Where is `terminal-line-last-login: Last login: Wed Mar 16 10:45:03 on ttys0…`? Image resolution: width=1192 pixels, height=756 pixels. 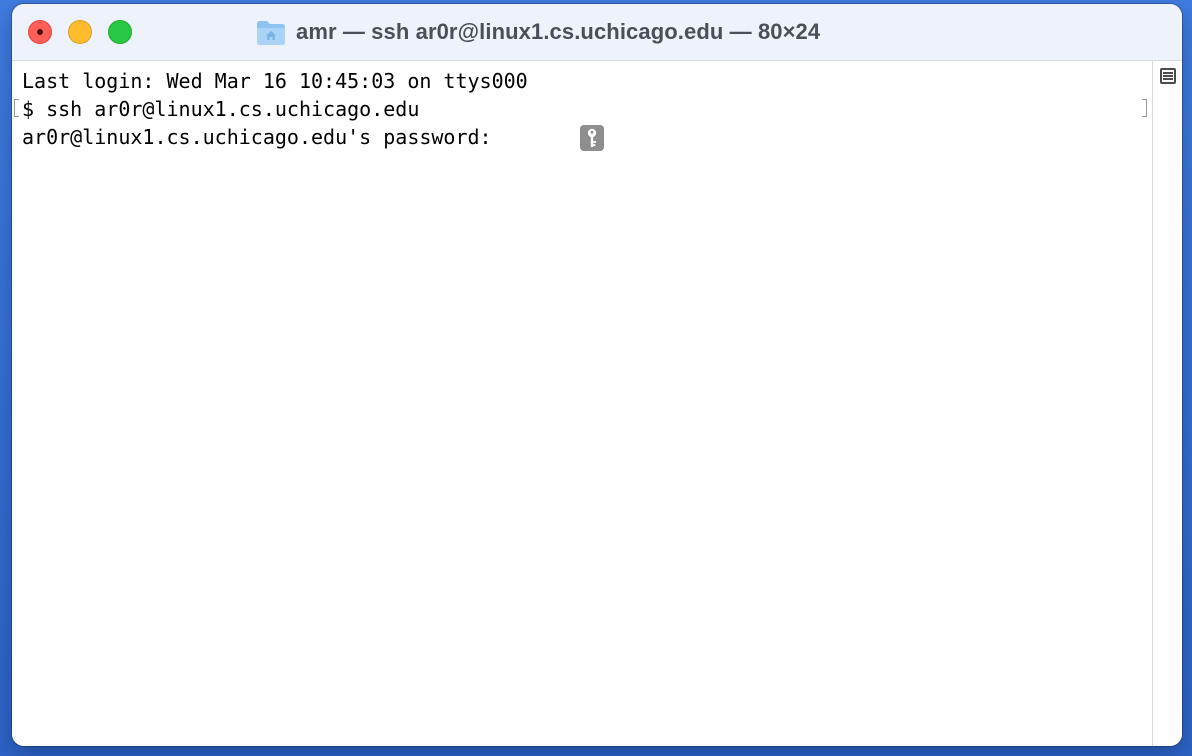 terminal-line-last-login: Last login: Wed Mar 16 10:45:03 on ttys0… is located at coordinates (275, 81).